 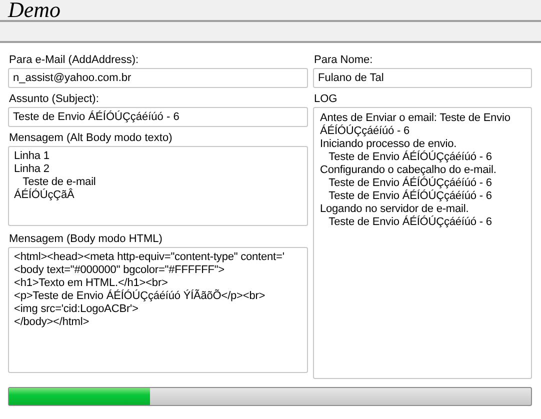 I want to click on code-line: </body></html>, so click(x=52, y=322).